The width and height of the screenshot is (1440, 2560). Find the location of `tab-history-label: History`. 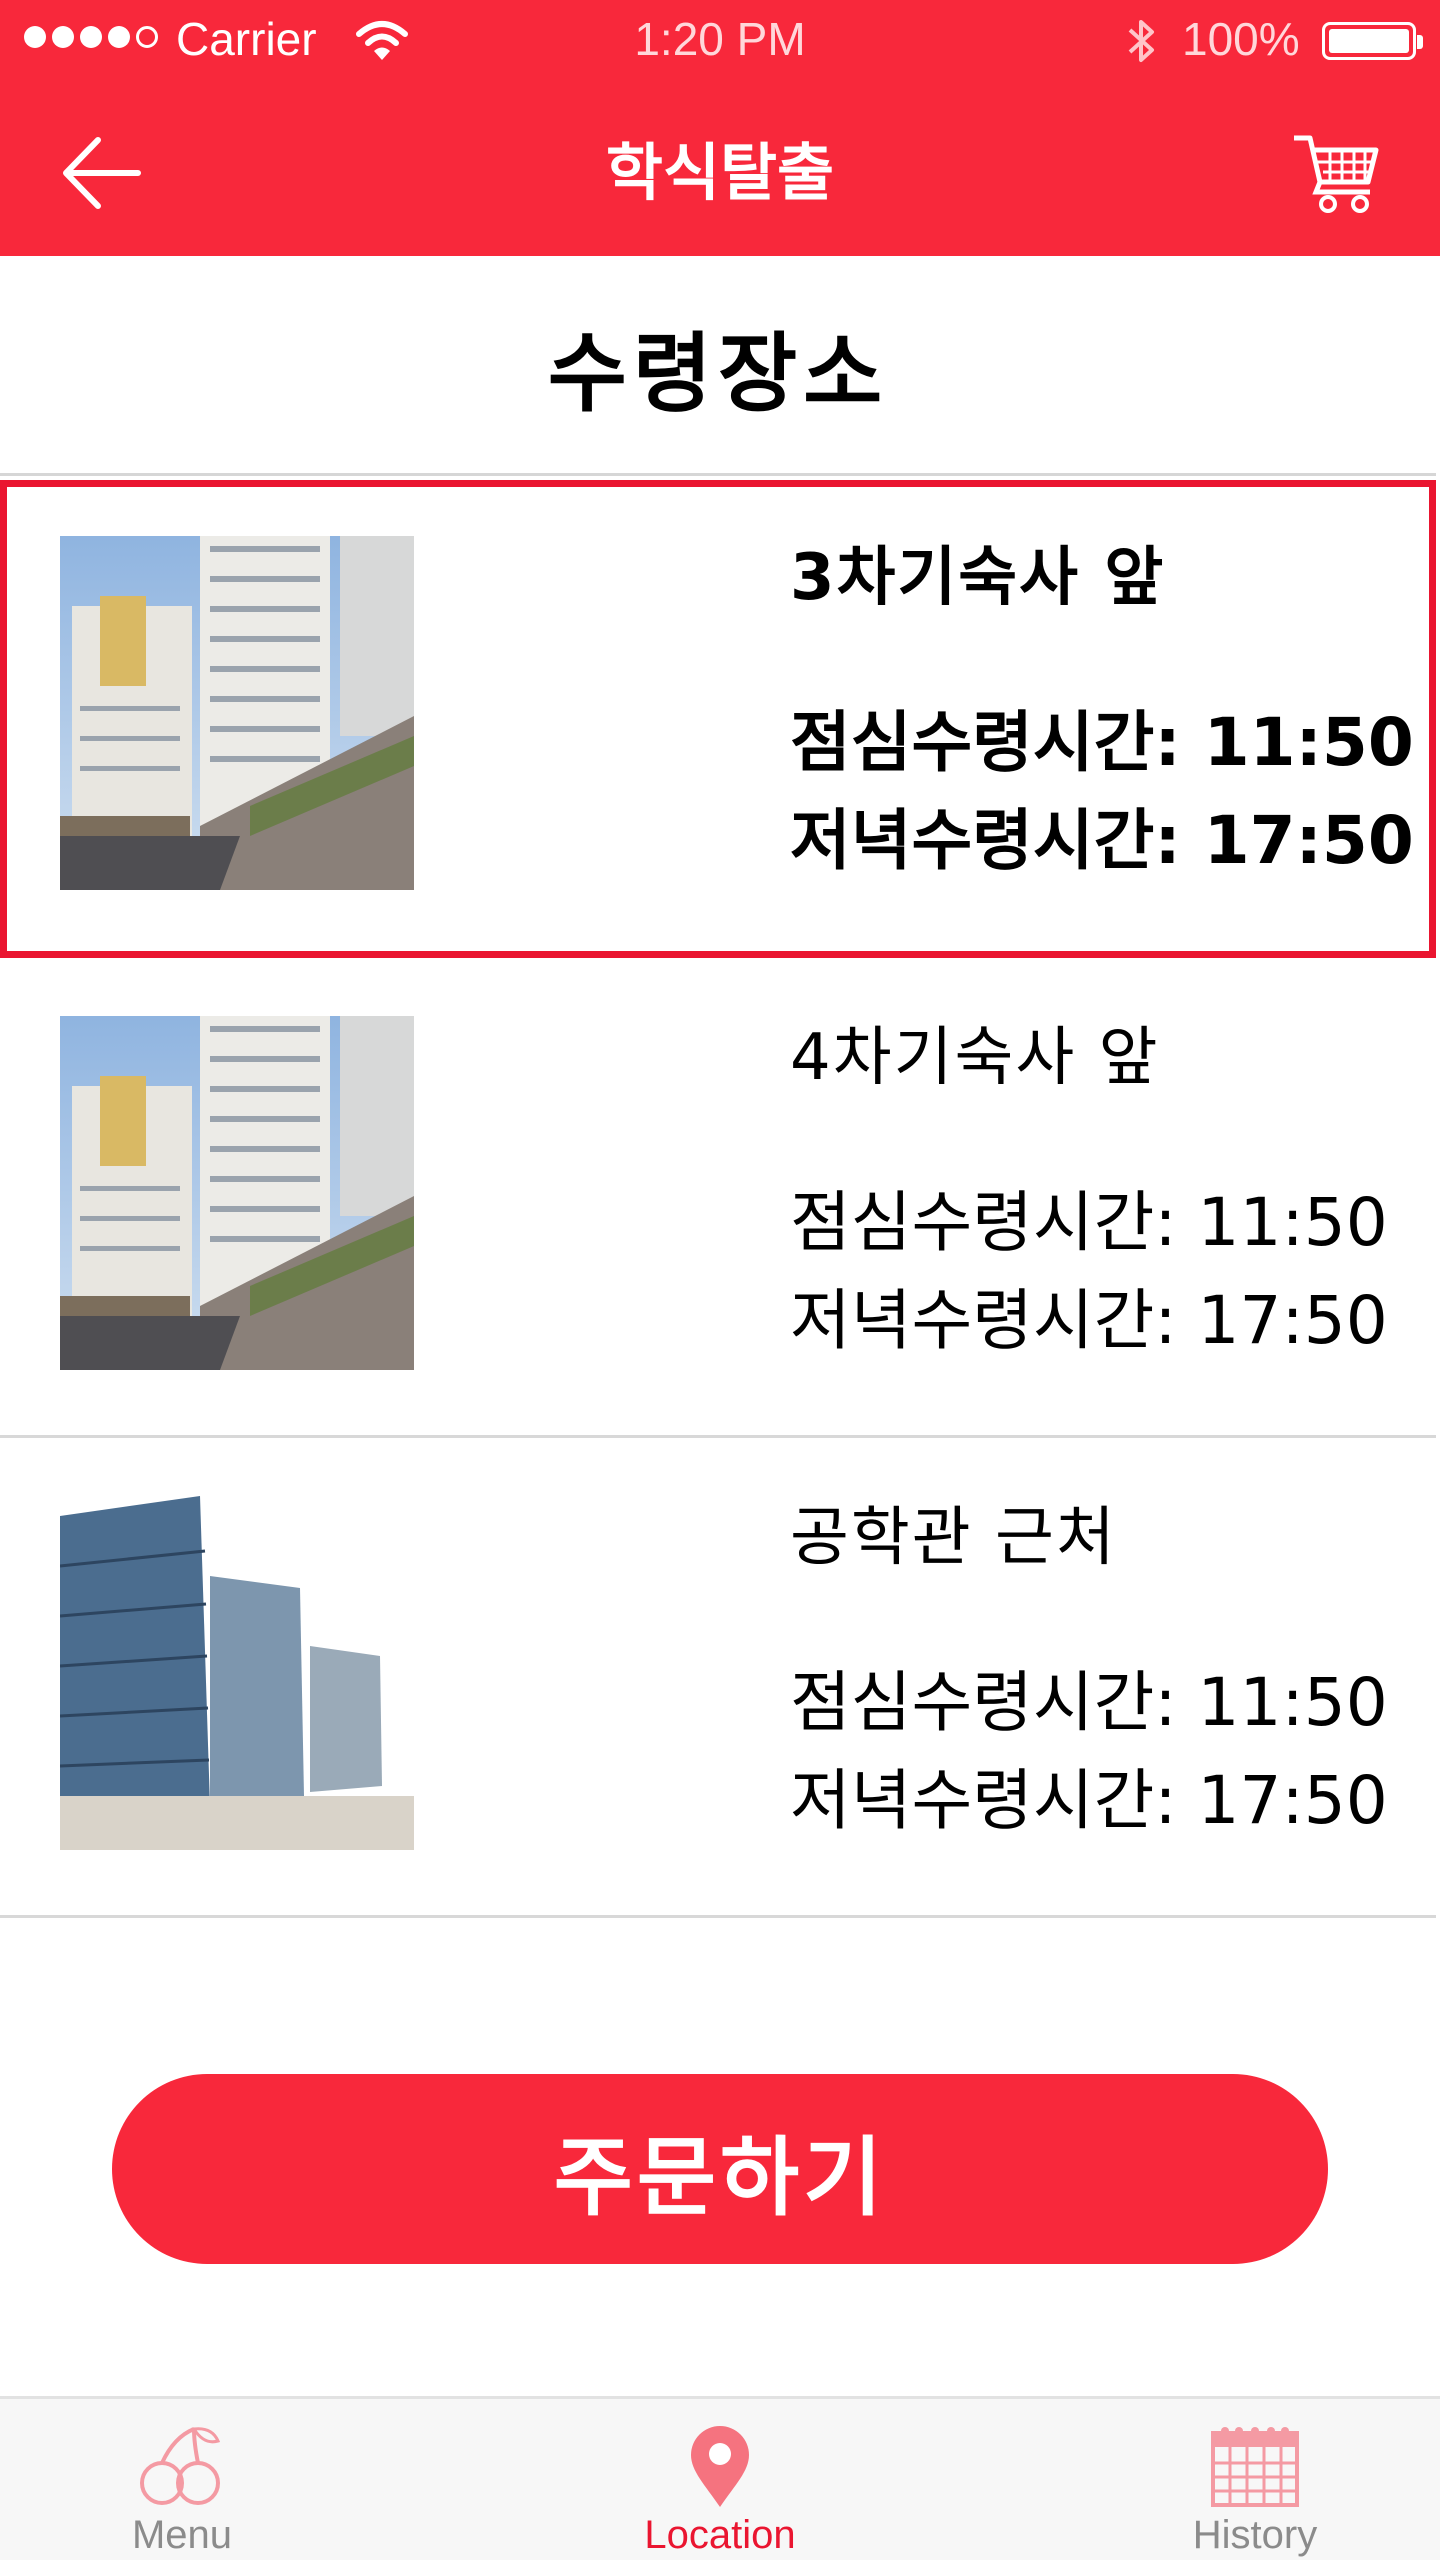

tab-history-label: History is located at coordinates (1255, 2535).